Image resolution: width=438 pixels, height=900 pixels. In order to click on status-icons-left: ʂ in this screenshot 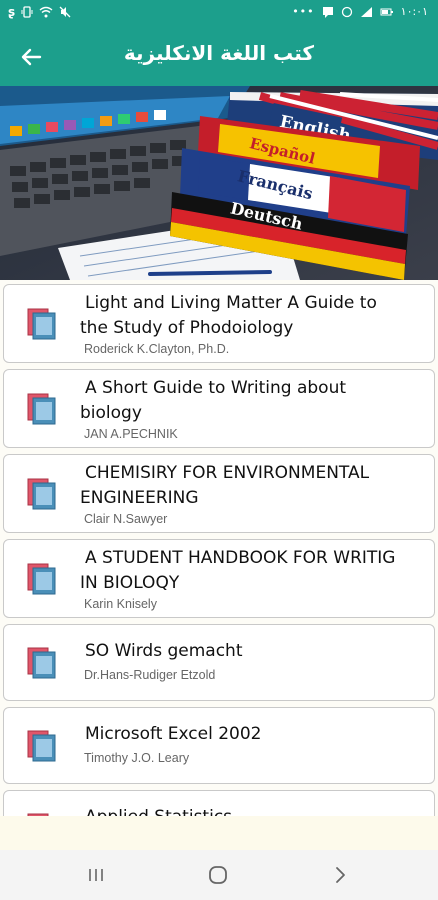, I will do `click(39, 12)`.